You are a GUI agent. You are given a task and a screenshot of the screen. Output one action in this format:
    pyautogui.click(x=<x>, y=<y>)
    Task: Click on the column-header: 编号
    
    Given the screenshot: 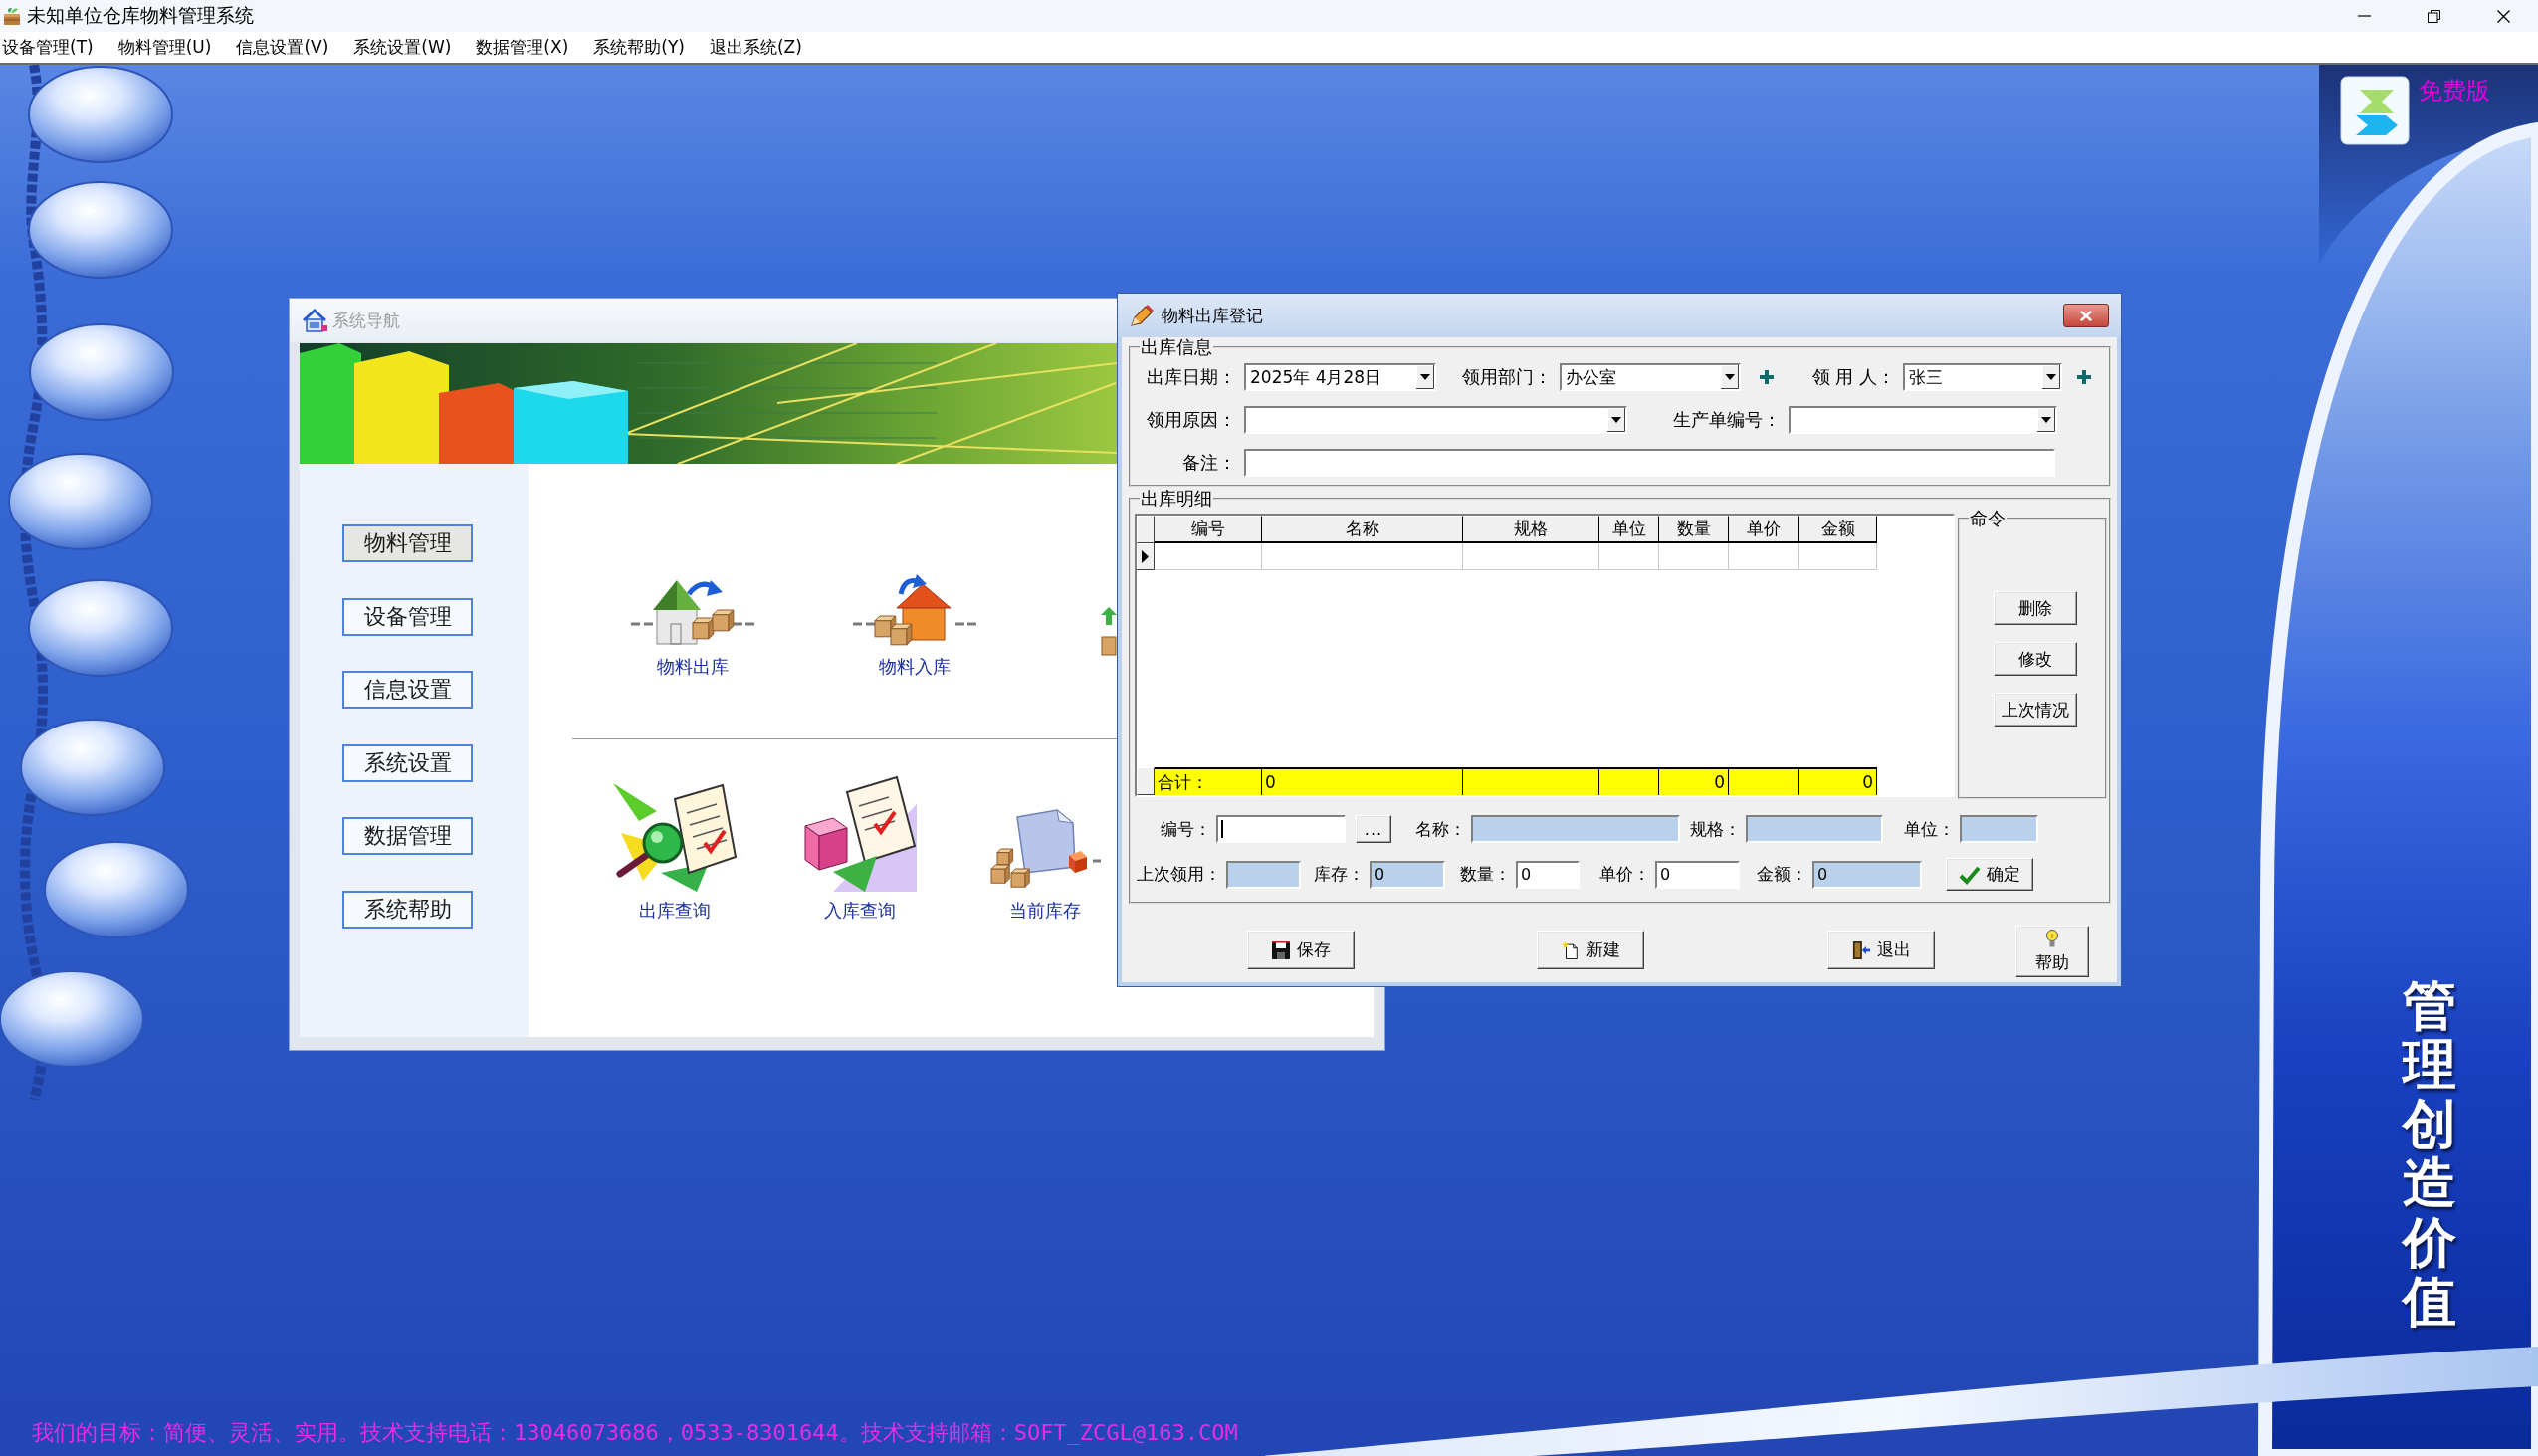 What is the action you would take?
    pyautogui.click(x=1208, y=529)
    